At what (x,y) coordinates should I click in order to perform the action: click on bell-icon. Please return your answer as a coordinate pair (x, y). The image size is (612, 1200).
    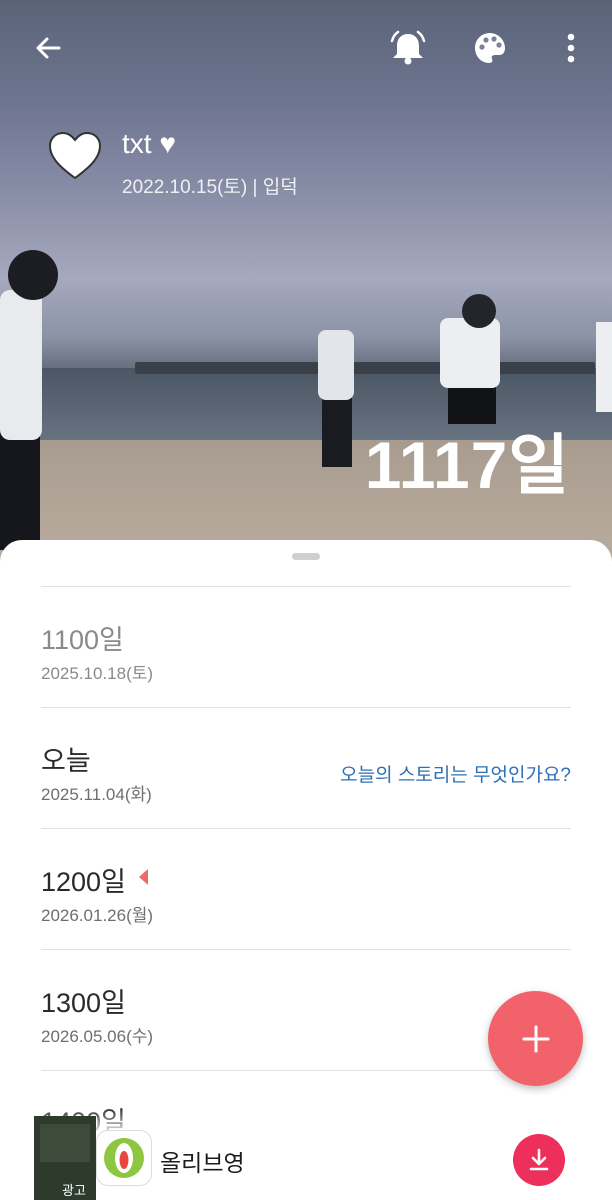
    Looking at the image, I should click on (408, 48).